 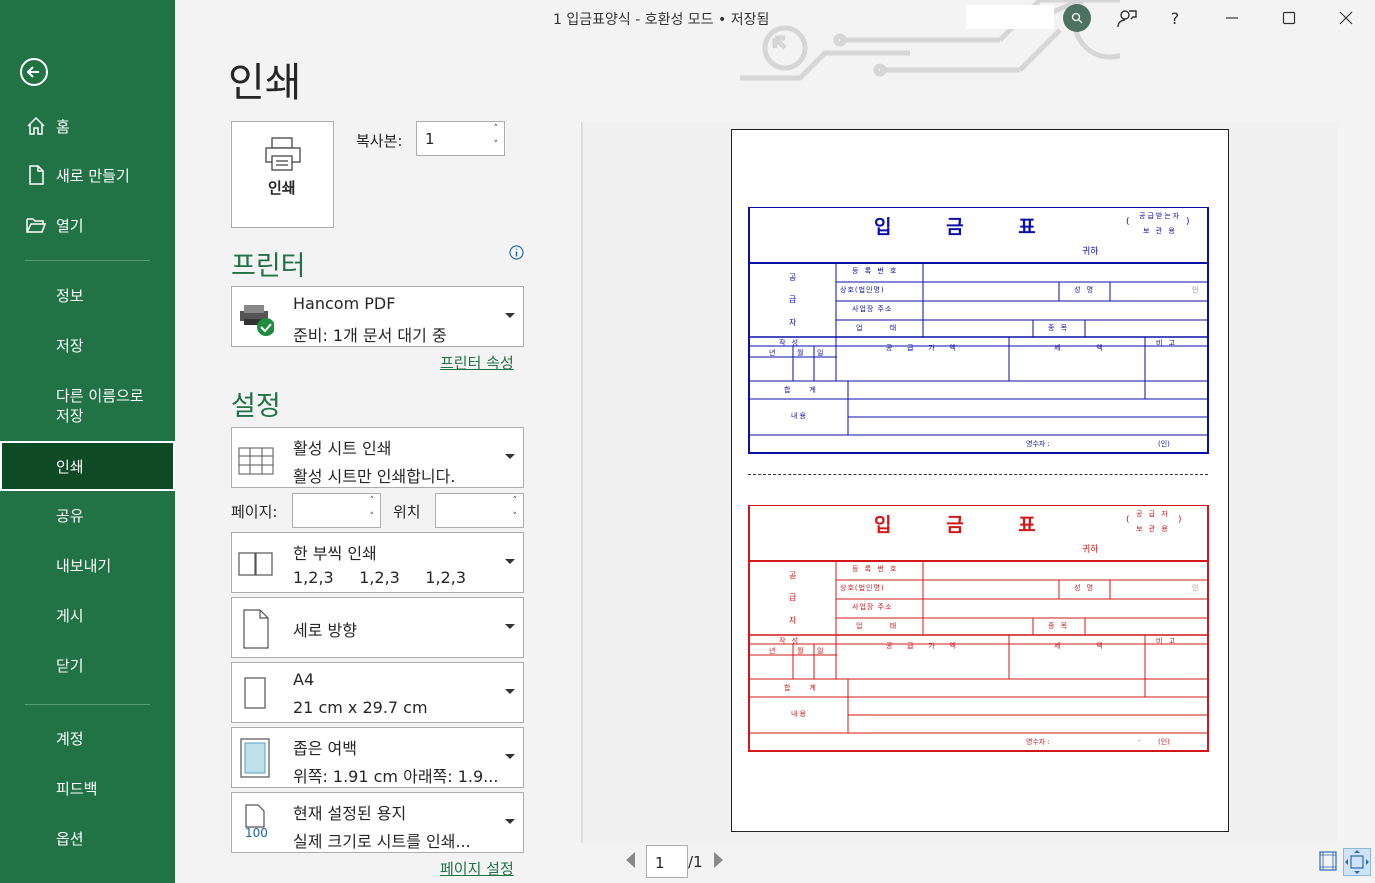 What do you see at coordinates (1289, 18) in the screenshot?
I see `maximize-button` at bounding box center [1289, 18].